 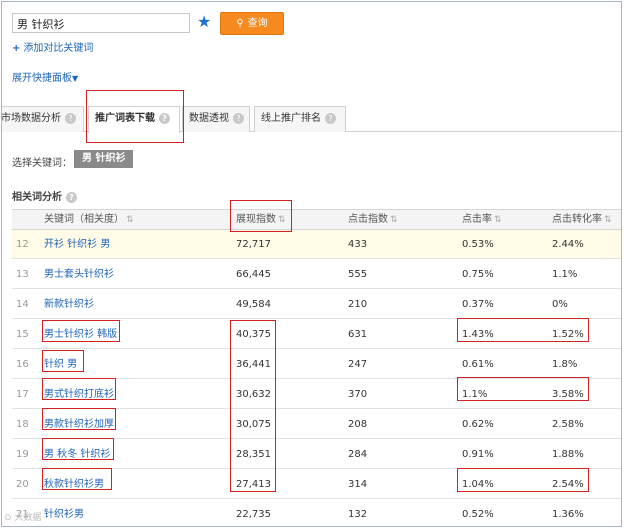 I want to click on ctr-value: 0.37%, so click(x=478, y=304).